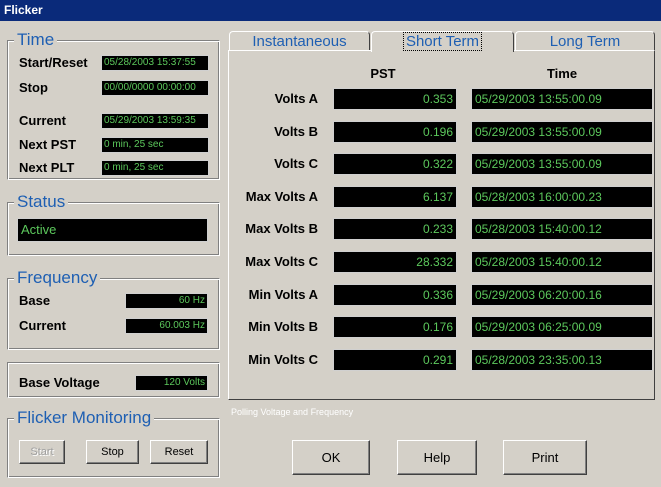  I want to click on tab-short-term-label: Short Term, so click(442, 41).